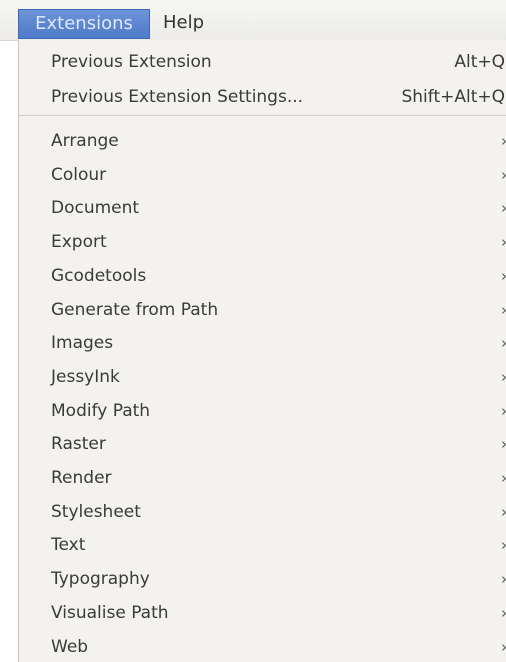 The height and width of the screenshot is (662, 506). What do you see at coordinates (110, 612) in the screenshot?
I see `menu-item-label: Visualise Path` at bounding box center [110, 612].